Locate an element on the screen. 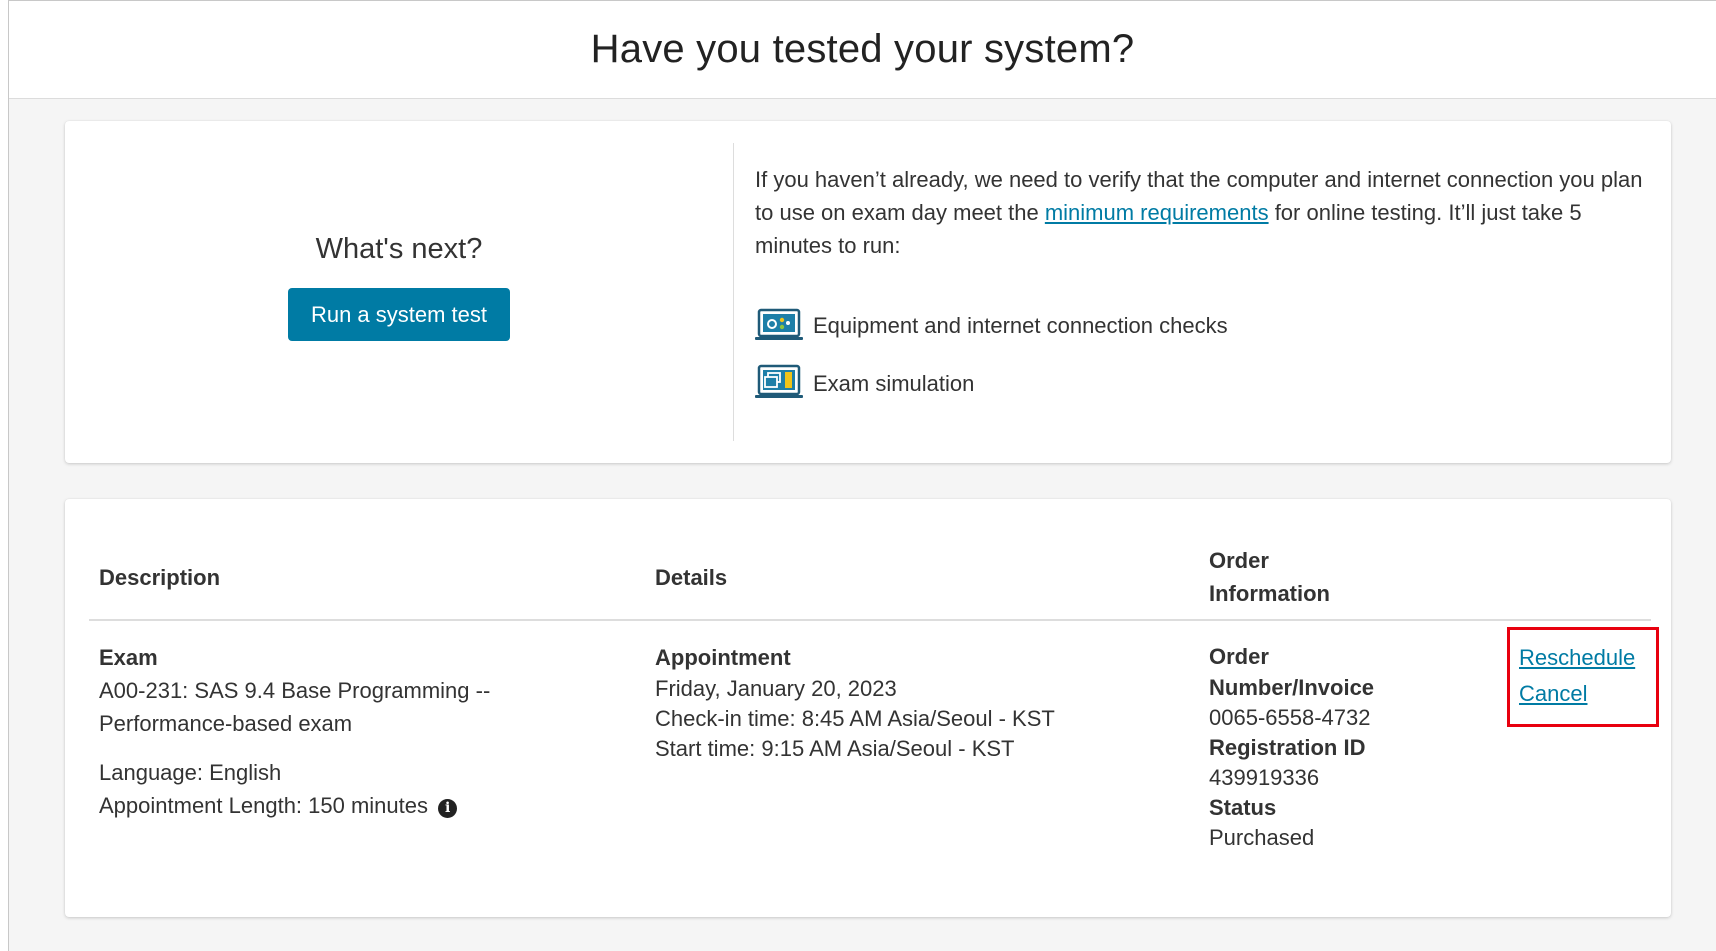 The width and height of the screenshot is (1716, 951). appointment-length: Appointment Length: 150 minutes i is located at coordinates (367, 805).